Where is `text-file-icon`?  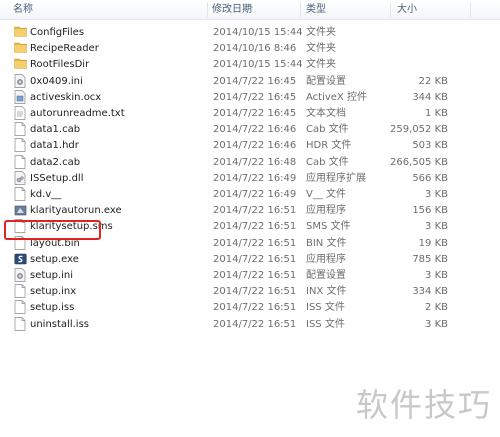 text-file-icon is located at coordinates (20, 113).